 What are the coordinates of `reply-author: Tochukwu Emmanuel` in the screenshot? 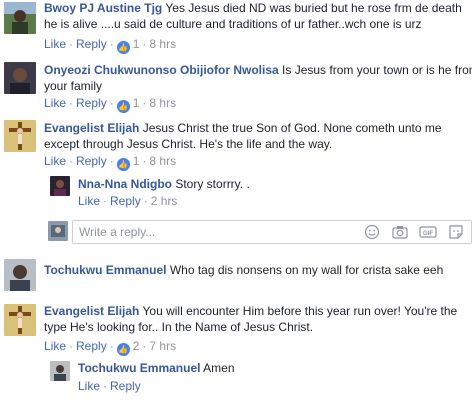 It's located at (139, 368).